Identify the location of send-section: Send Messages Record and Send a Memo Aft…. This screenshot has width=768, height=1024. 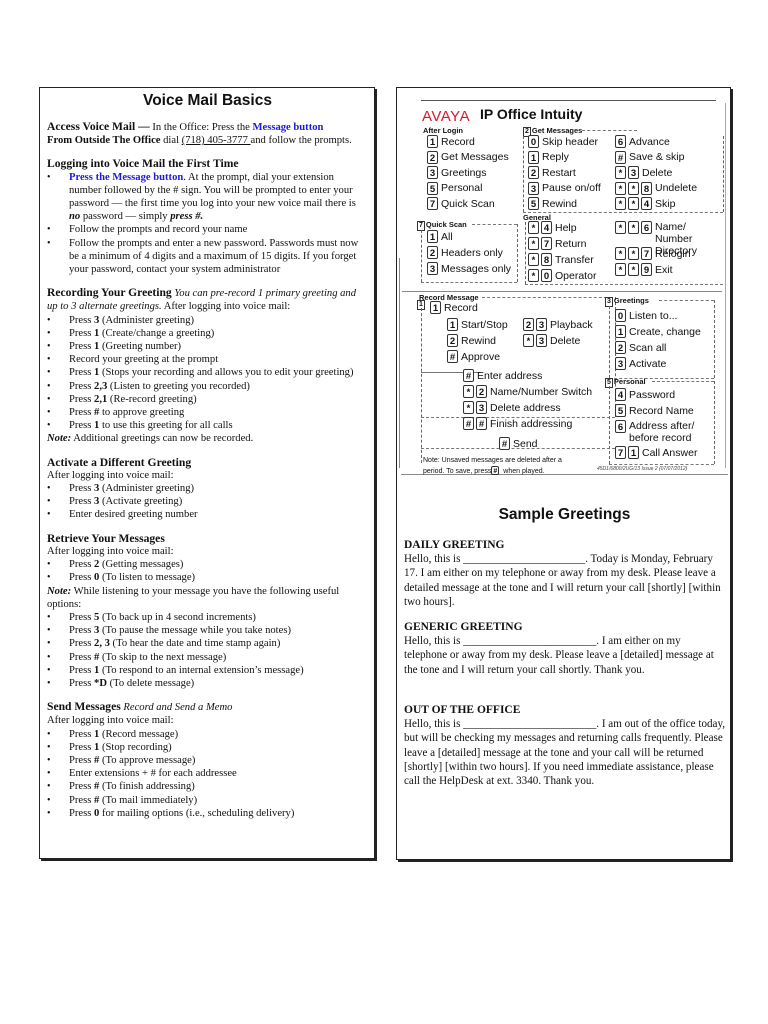
(207, 760).